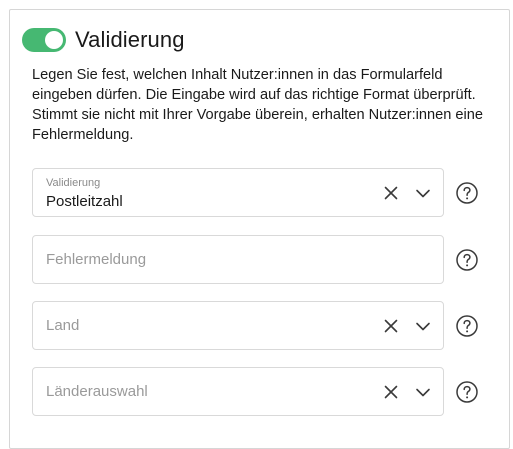 The height and width of the screenshot is (449, 513). I want to click on top-edge, so click(256, 4).